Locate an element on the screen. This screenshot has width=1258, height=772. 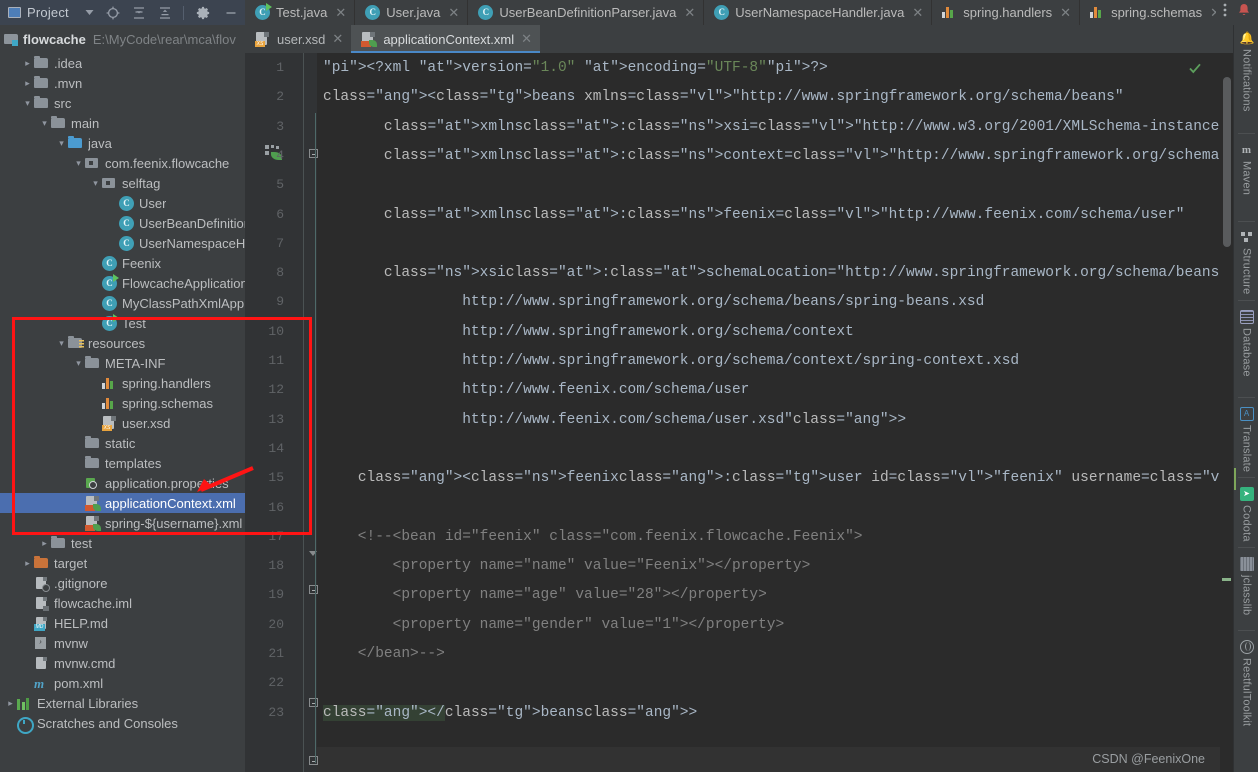
project-root-row: flowcache E:\MyCode\rear\mca\flov is located at coordinates (122, 39).